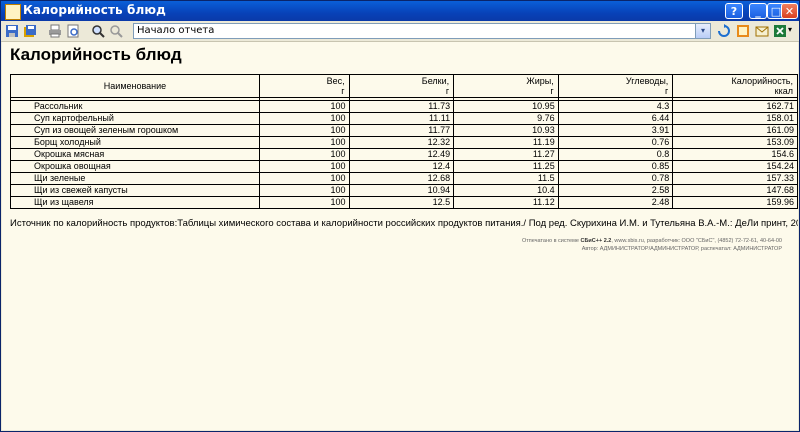  I want to click on title-bar: Калорийность блюд ? _ □ ✕, so click(400, 11).